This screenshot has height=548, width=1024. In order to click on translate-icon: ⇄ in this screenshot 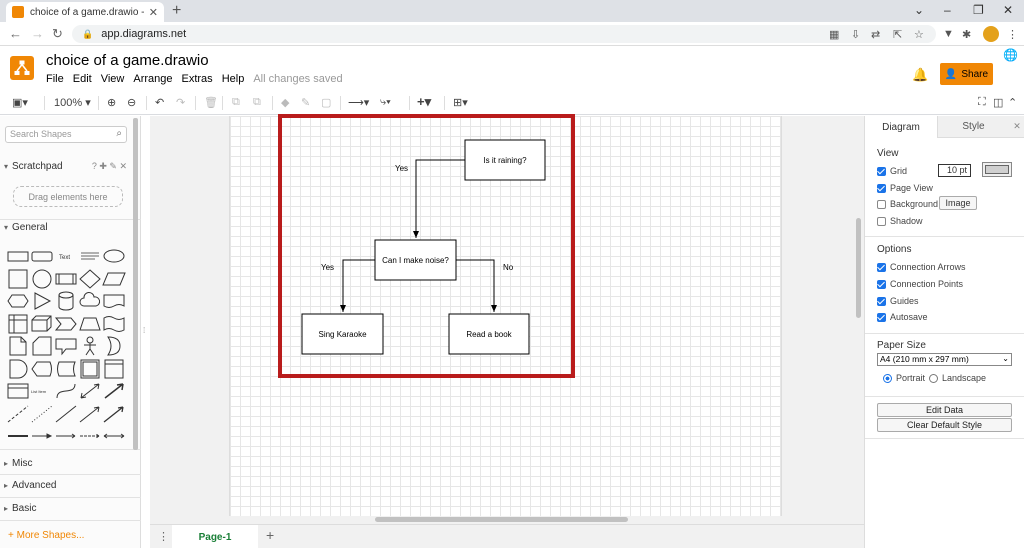, I will do `click(875, 34)`.